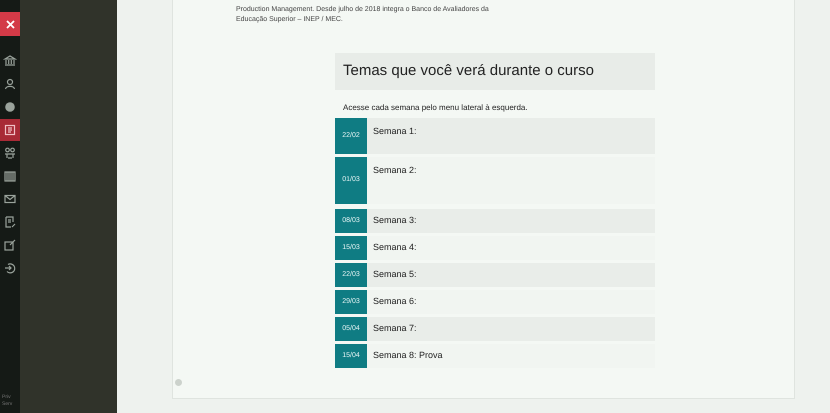  I want to click on close-icon, so click(10, 24).